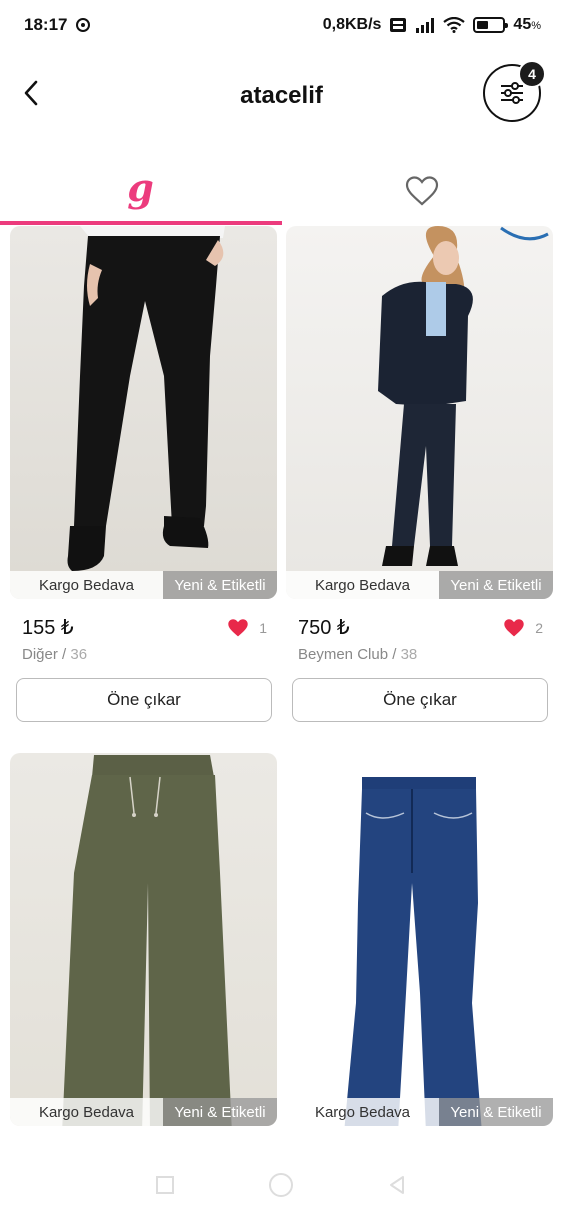 The image size is (563, 1219). I want to click on notification-icon, so click(83, 25).